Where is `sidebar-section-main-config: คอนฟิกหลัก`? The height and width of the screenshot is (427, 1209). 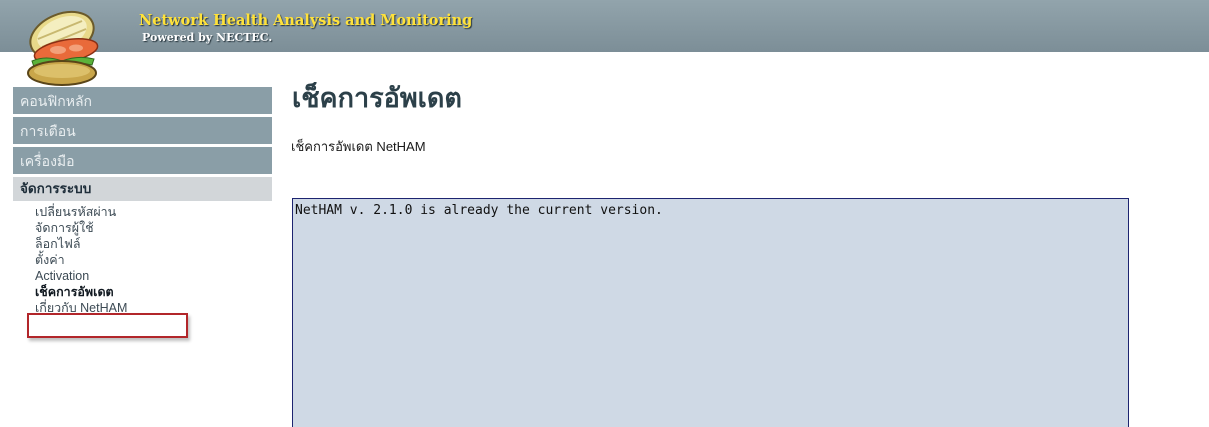
sidebar-section-main-config: คอนฟิกหลัก is located at coordinates (142, 100).